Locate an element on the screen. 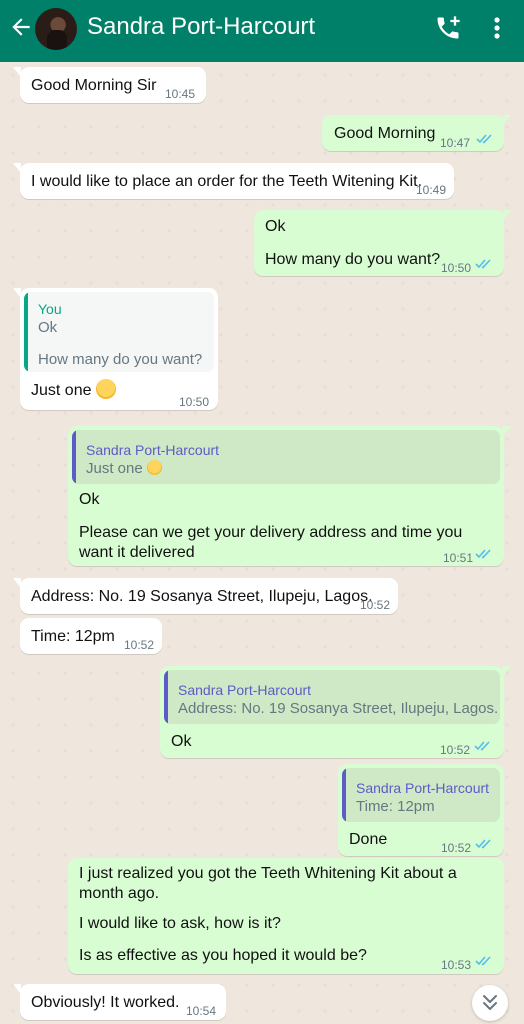 The image size is (524, 1024). message-time: 10:51 is located at coordinates (458, 558).